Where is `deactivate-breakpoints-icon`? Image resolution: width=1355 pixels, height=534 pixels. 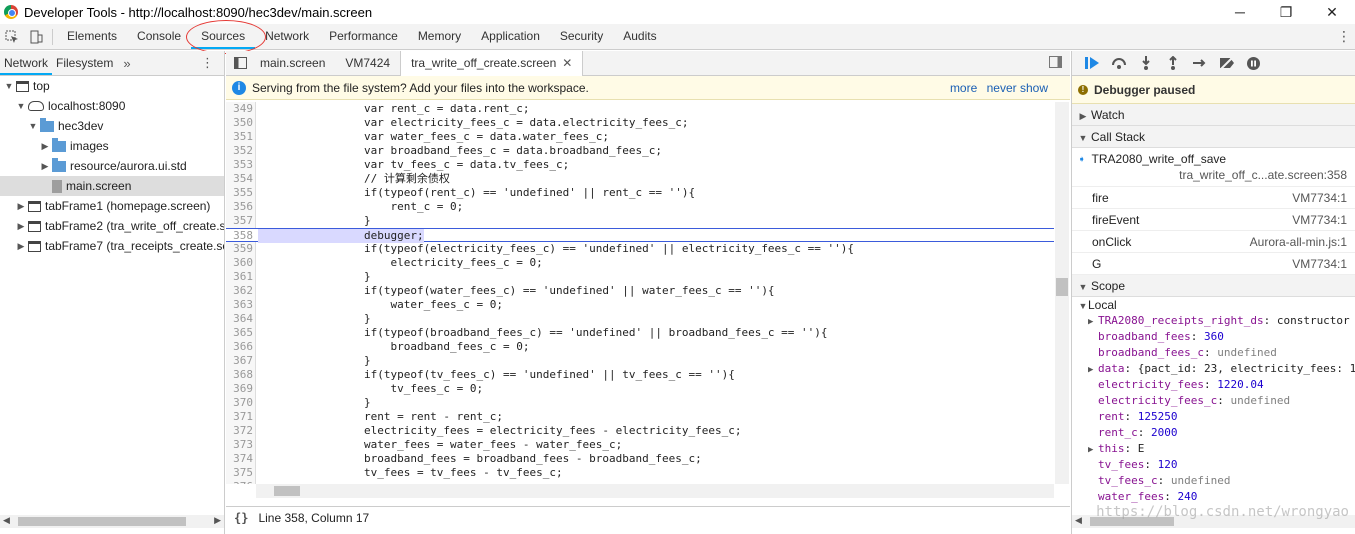 deactivate-breakpoints-icon is located at coordinates (1226, 63).